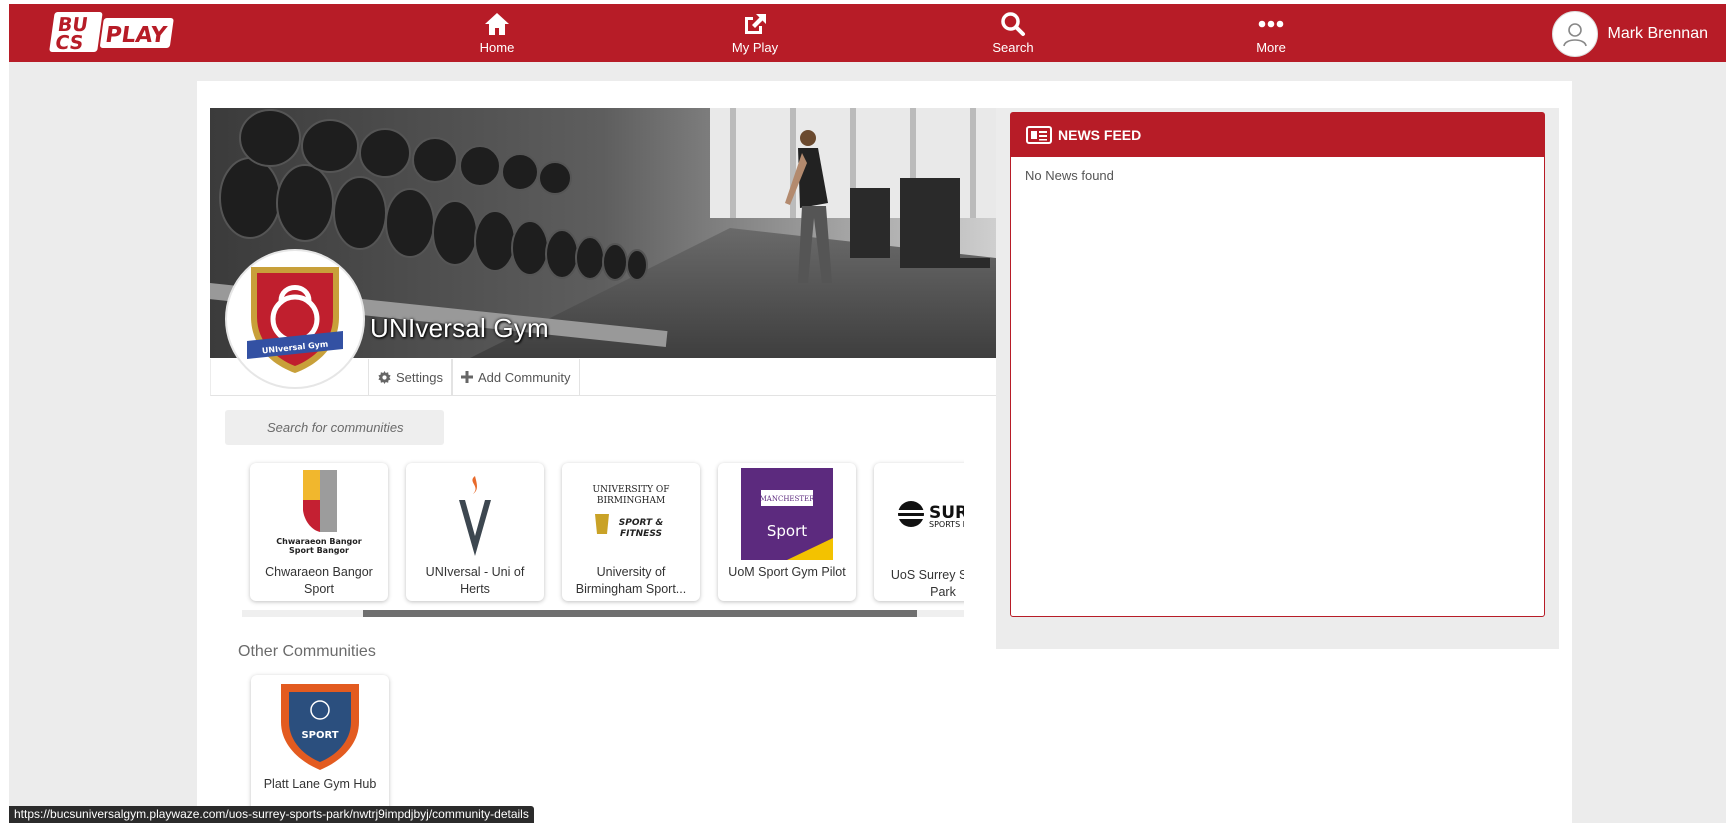 This screenshot has height=823, width=1726. What do you see at coordinates (641, 523) in the screenshot?
I see `svg-text: SPORT &` at bounding box center [641, 523].